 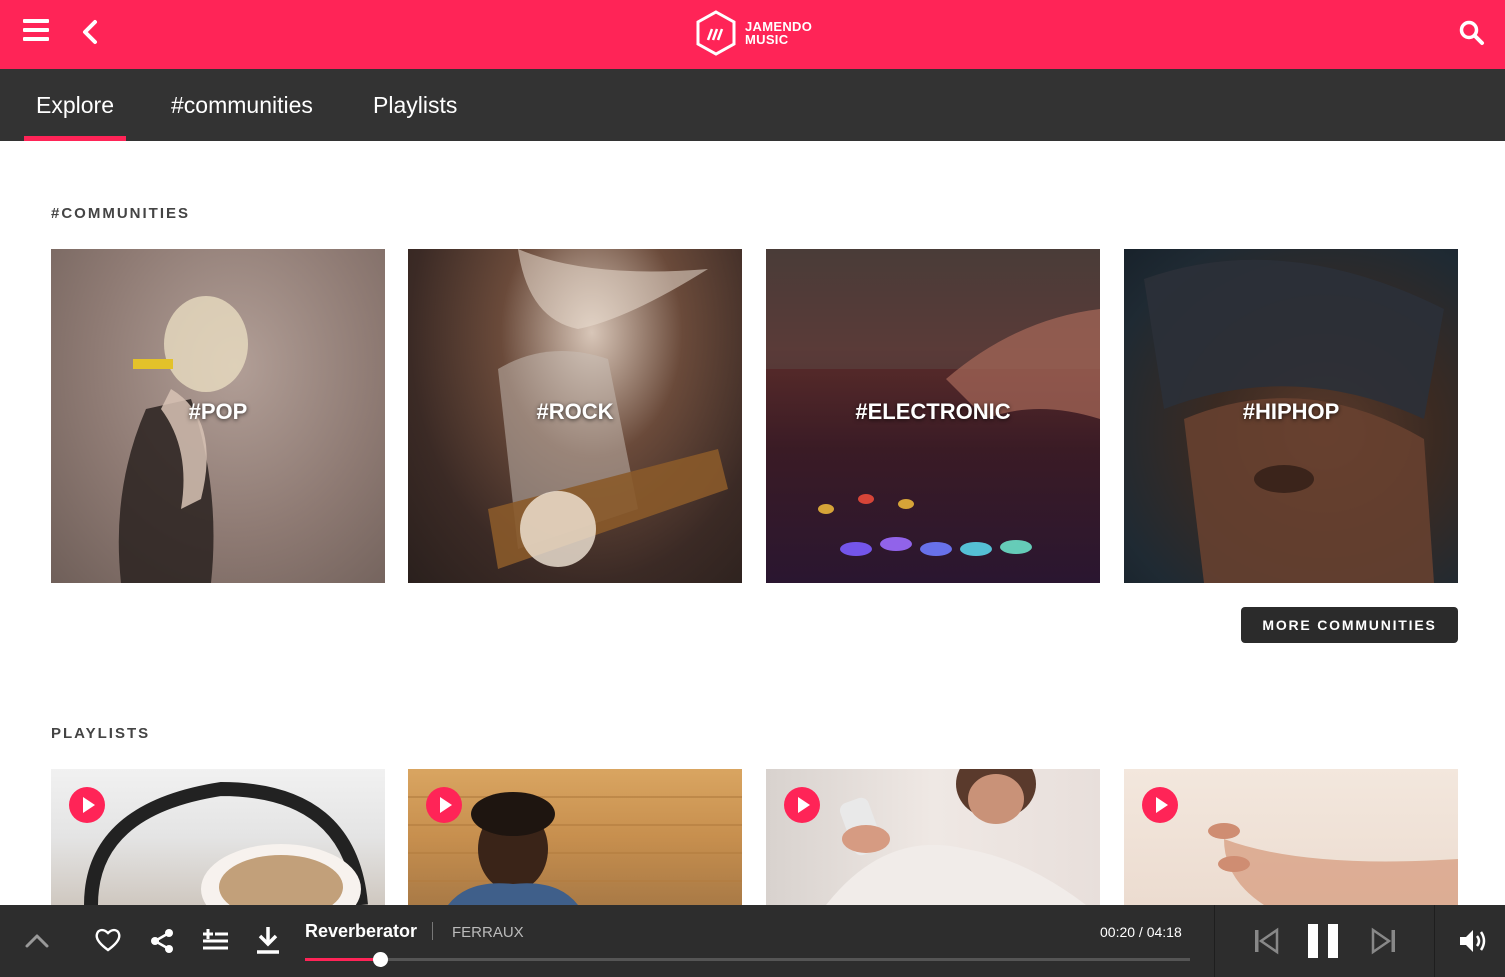 What do you see at coordinates (75, 105) in the screenshot?
I see `tab-explore: Explore` at bounding box center [75, 105].